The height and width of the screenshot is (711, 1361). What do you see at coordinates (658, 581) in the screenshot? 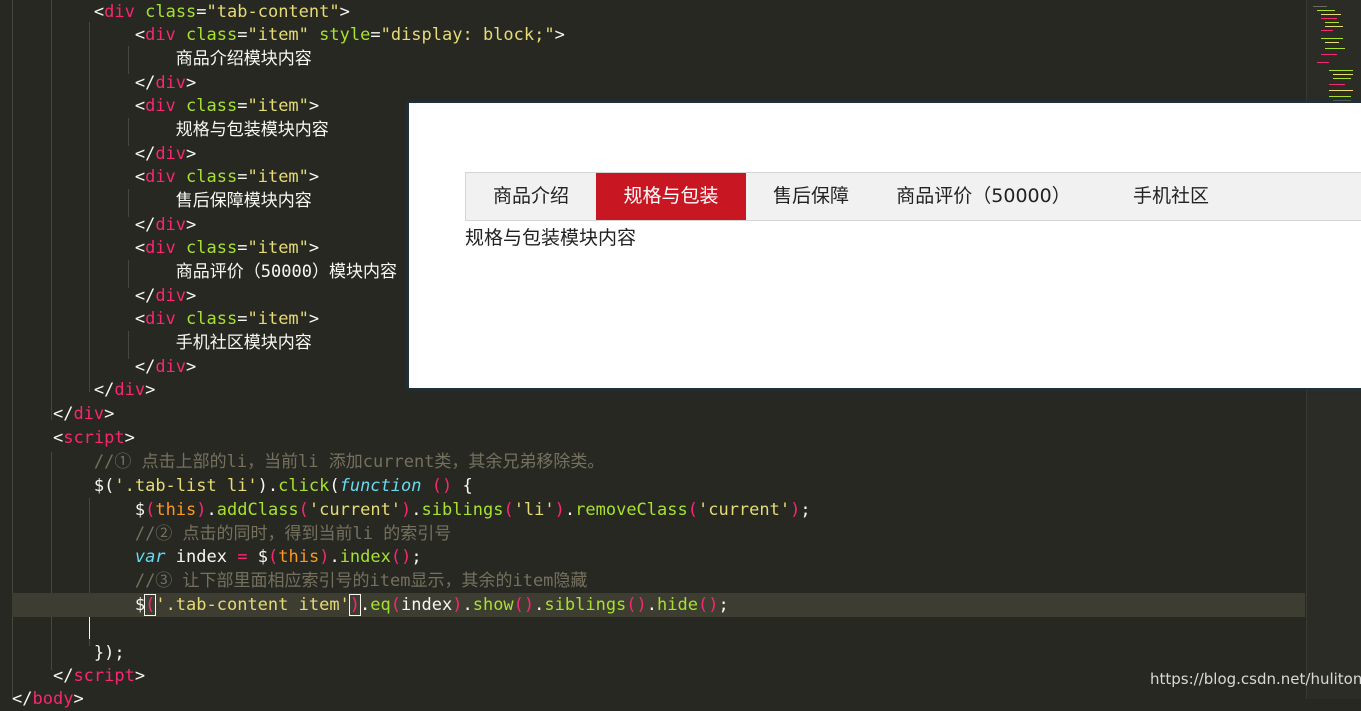
I see `code-line: //③ 让下部里面相应索引号的item显示，其余的item隐藏` at bounding box center [658, 581].